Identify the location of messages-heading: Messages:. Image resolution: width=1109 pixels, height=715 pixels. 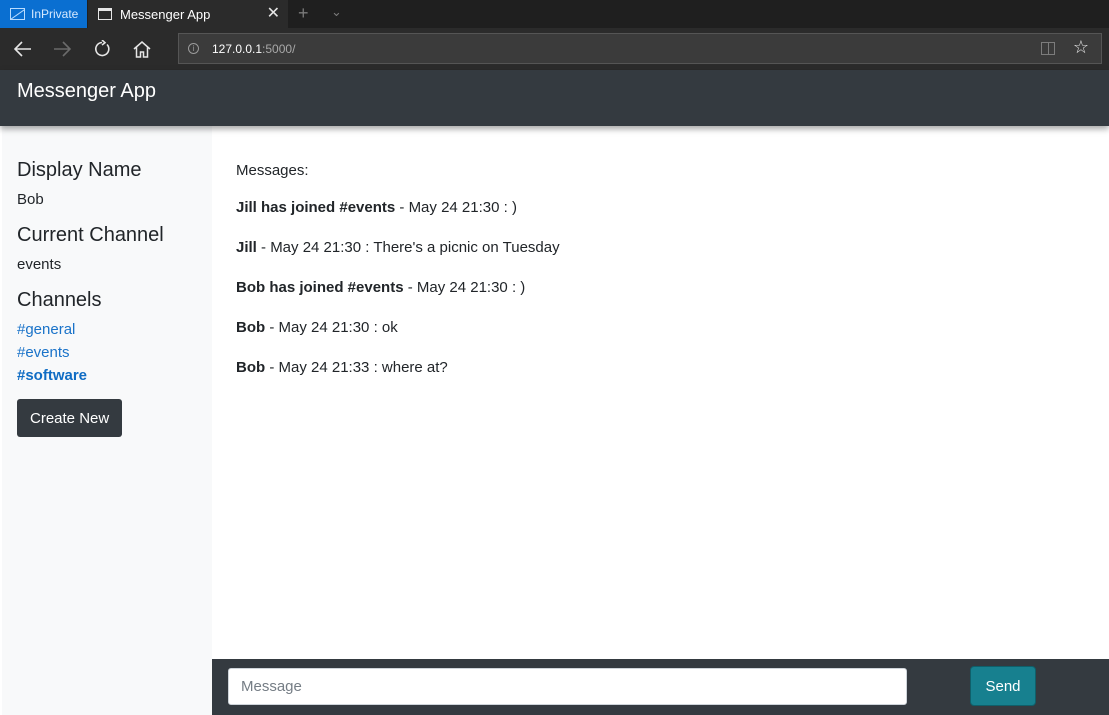
(272, 170).